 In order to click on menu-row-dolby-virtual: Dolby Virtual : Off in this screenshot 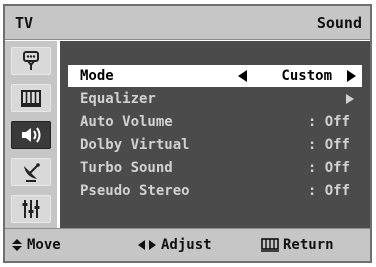, I will do `click(215, 145)`.